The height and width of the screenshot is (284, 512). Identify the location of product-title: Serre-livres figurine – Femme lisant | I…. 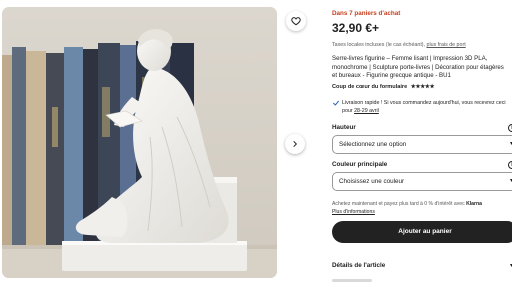
(418, 67).